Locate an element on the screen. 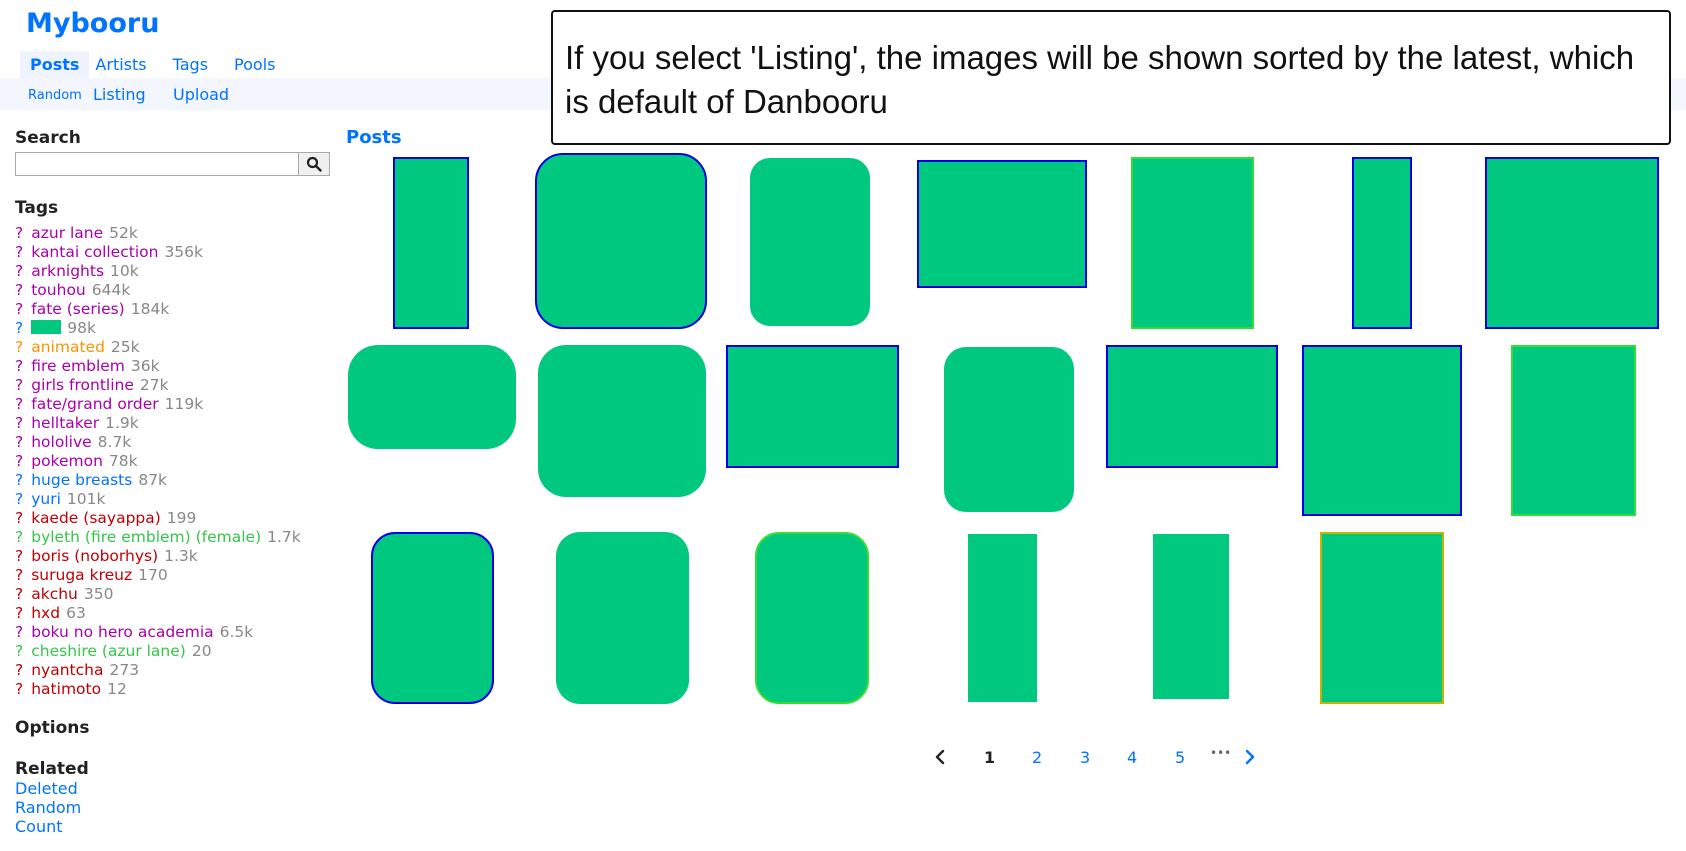  tag-post-count: 63 is located at coordinates (76, 613).